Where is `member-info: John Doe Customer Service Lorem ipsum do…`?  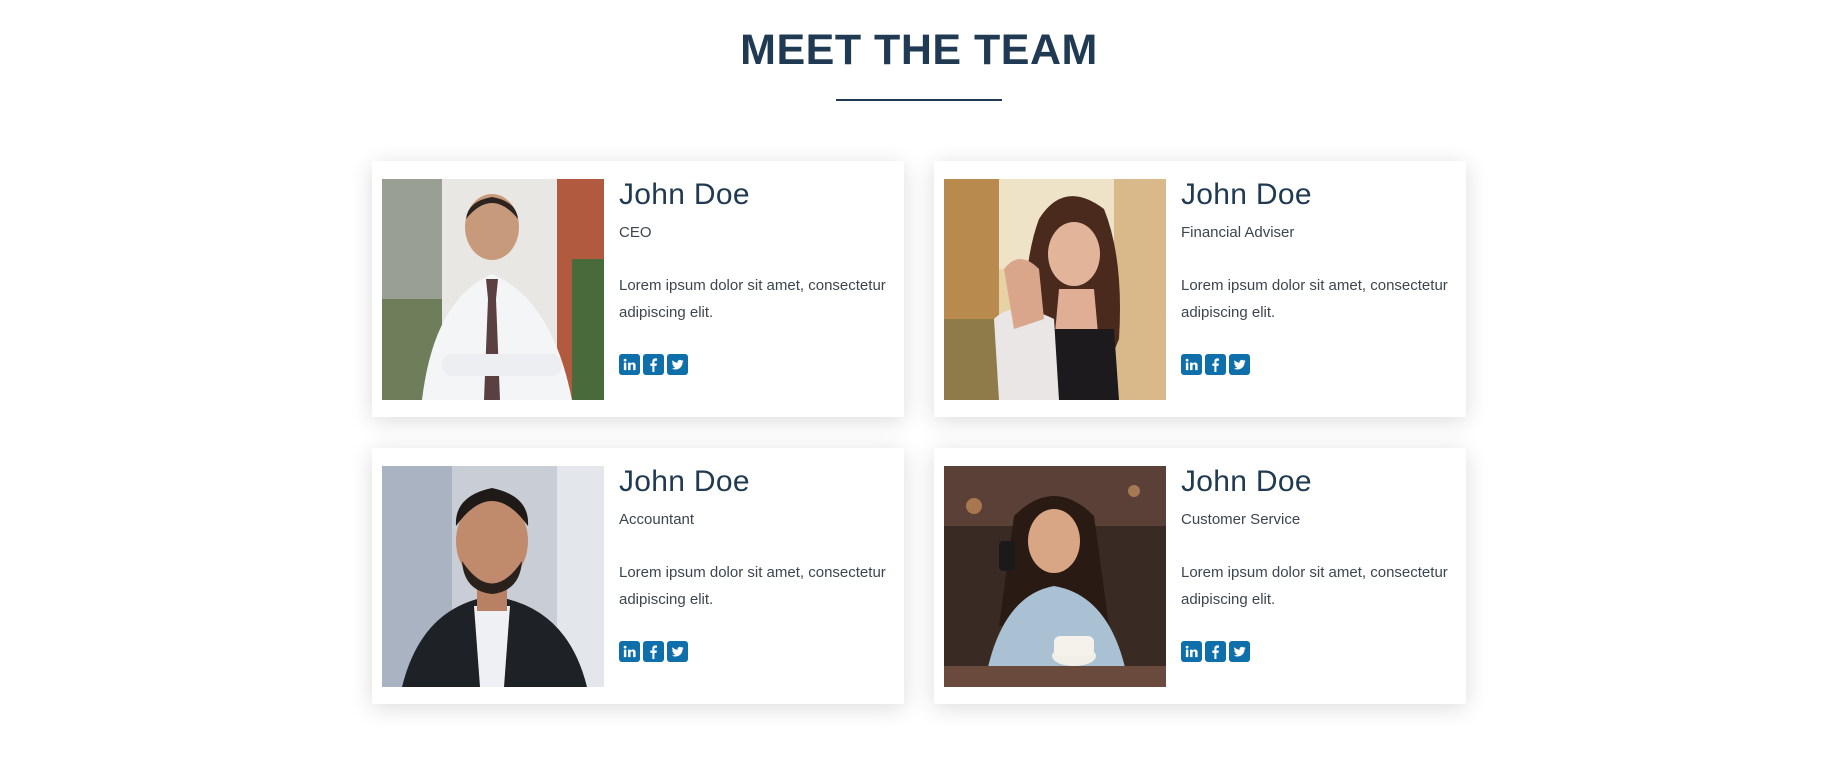
member-info: John Doe Customer Service Lorem ipsum do… is located at coordinates (1313, 576).